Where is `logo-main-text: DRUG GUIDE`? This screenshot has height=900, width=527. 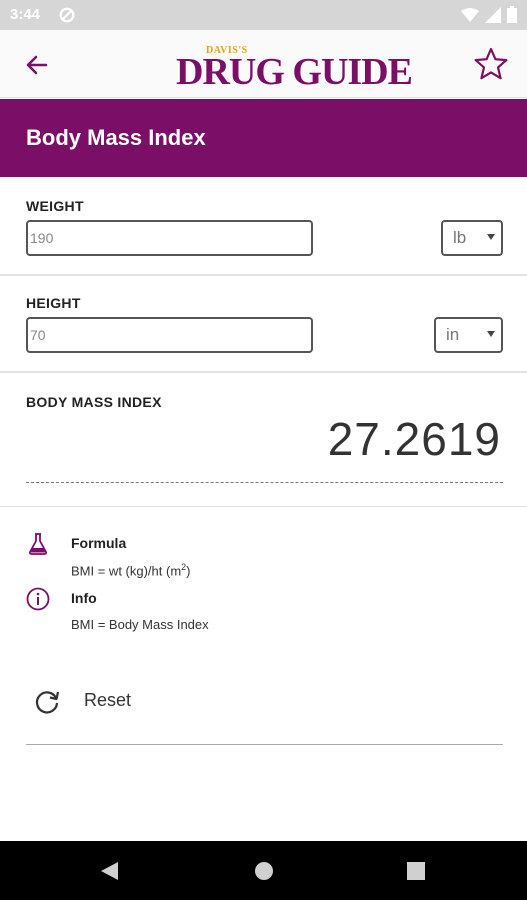
logo-main-text: DRUG GUIDE is located at coordinates (294, 72).